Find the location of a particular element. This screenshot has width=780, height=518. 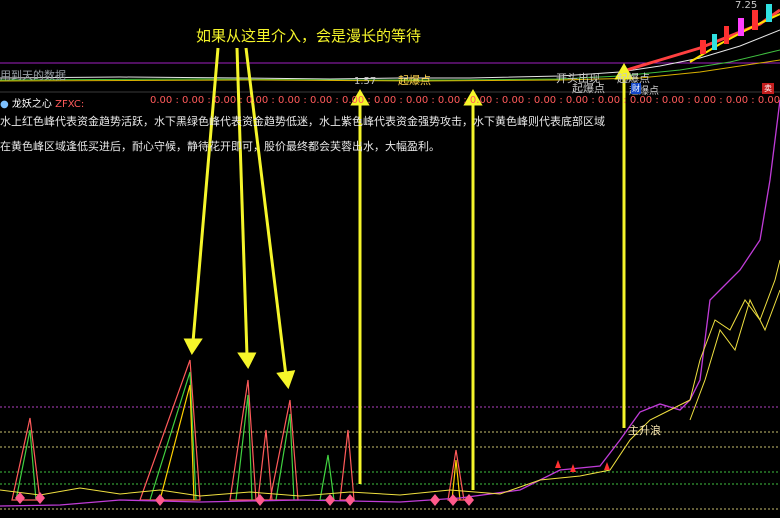

tag-blue: 财 is located at coordinates (636, 88).